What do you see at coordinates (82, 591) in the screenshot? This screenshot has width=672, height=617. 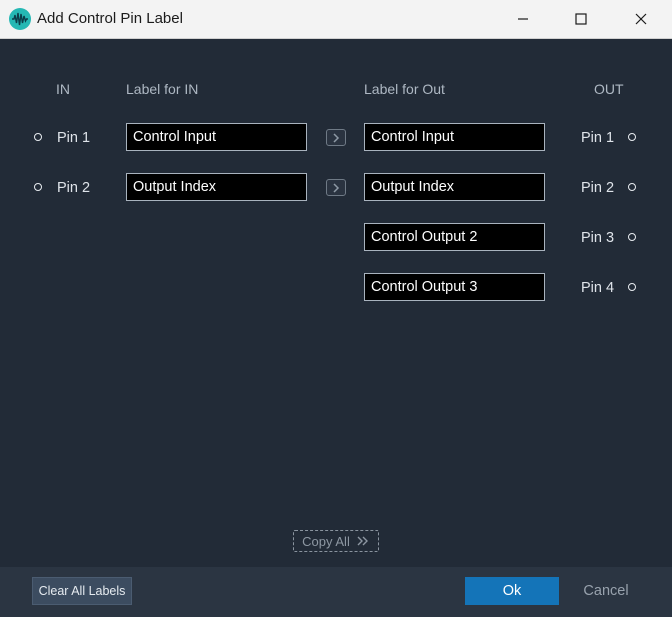 I see `clear-all-labels-button: Clear All Labels` at bounding box center [82, 591].